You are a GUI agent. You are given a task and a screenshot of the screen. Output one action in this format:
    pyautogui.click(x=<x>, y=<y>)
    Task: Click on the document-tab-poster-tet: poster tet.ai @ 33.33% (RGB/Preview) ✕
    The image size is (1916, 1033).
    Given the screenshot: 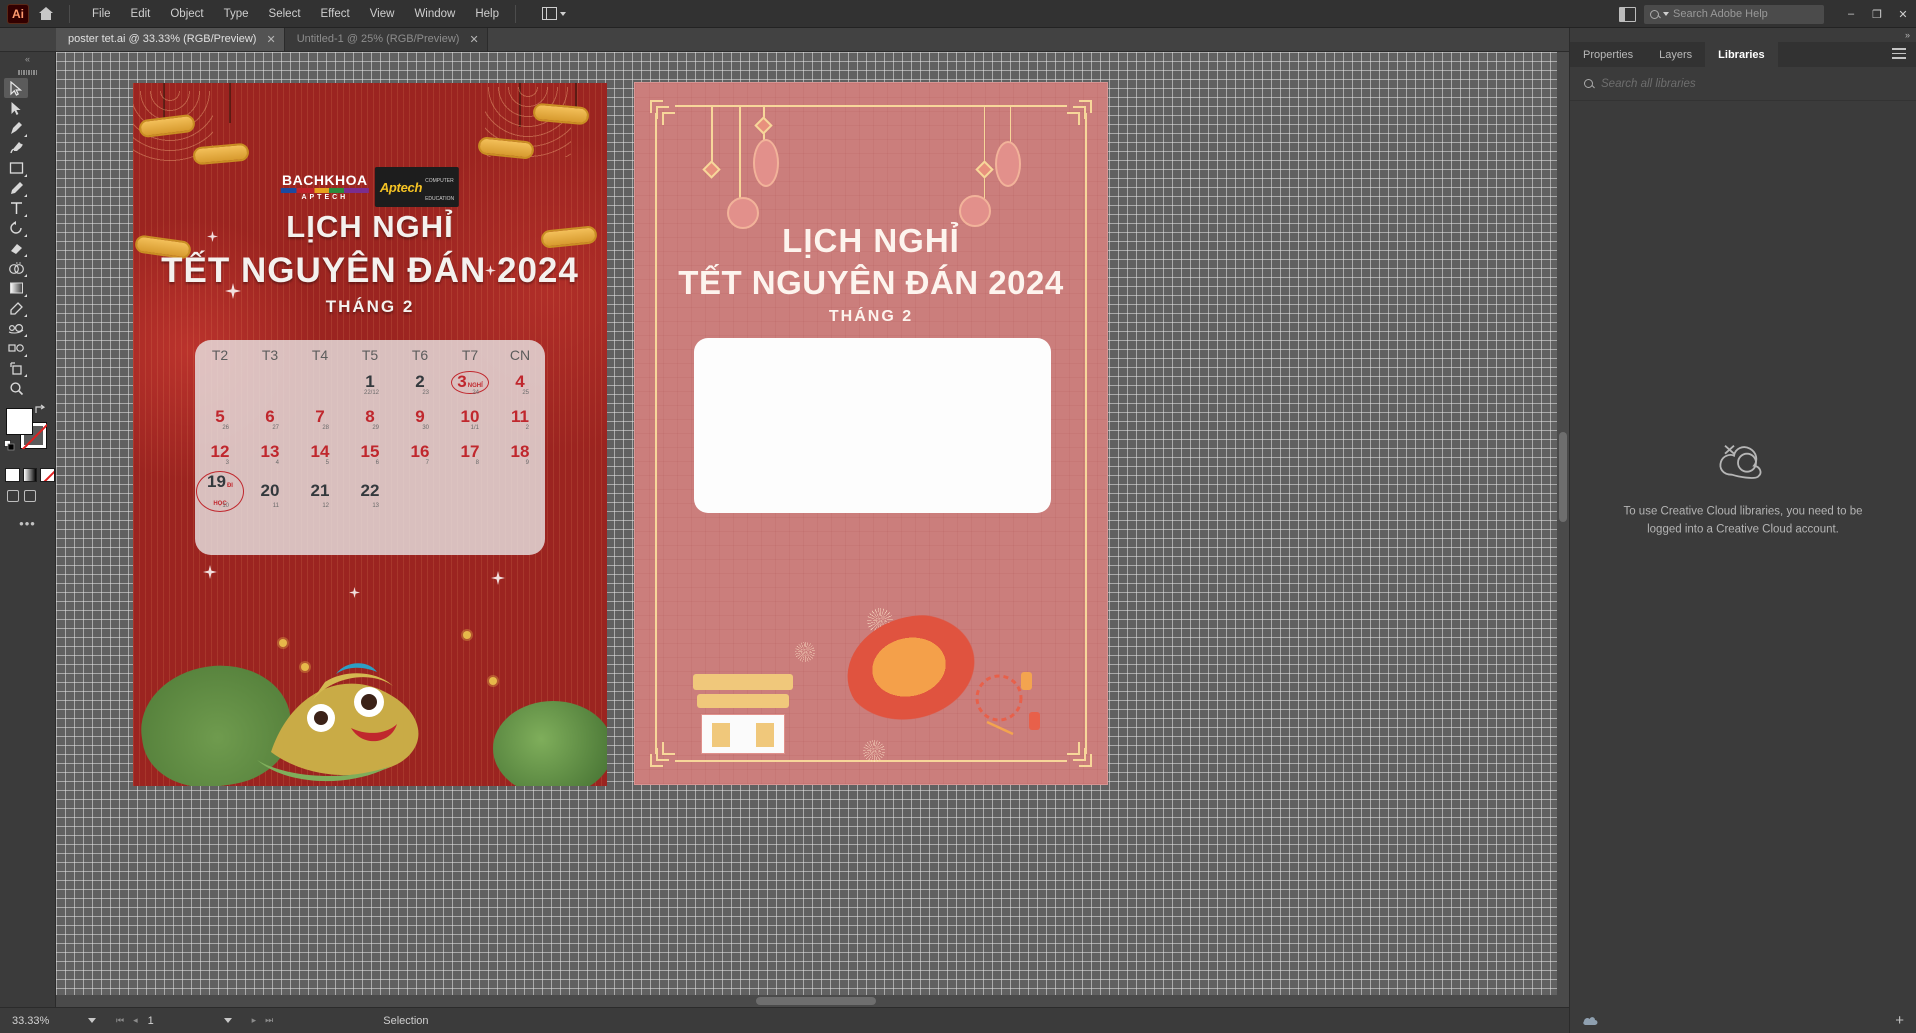 What is the action you would take?
    pyautogui.click(x=170, y=39)
    